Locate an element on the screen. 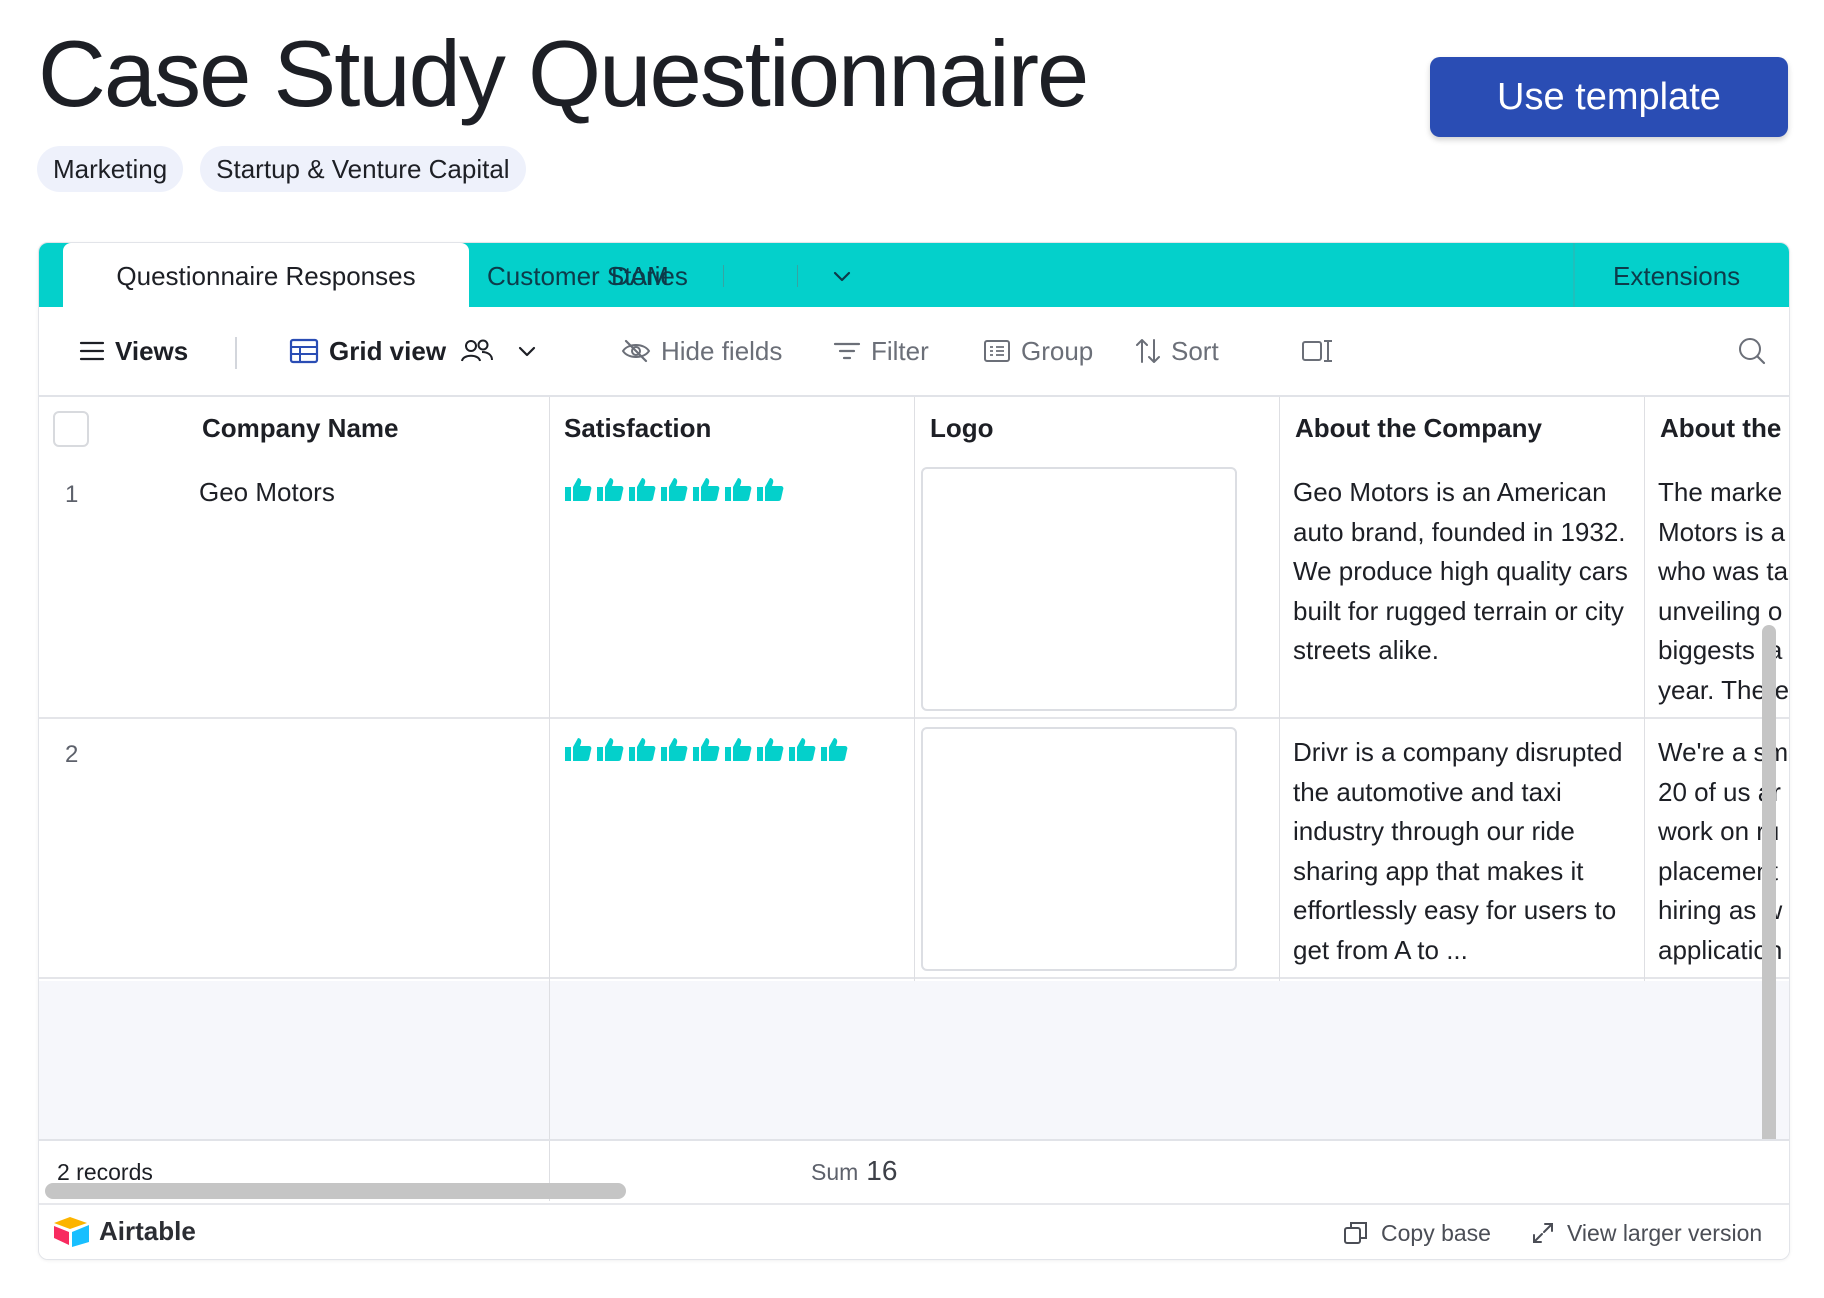 The width and height of the screenshot is (1824, 1298). view-larger-label: View larger version is located at coordinates (1665, 1232).